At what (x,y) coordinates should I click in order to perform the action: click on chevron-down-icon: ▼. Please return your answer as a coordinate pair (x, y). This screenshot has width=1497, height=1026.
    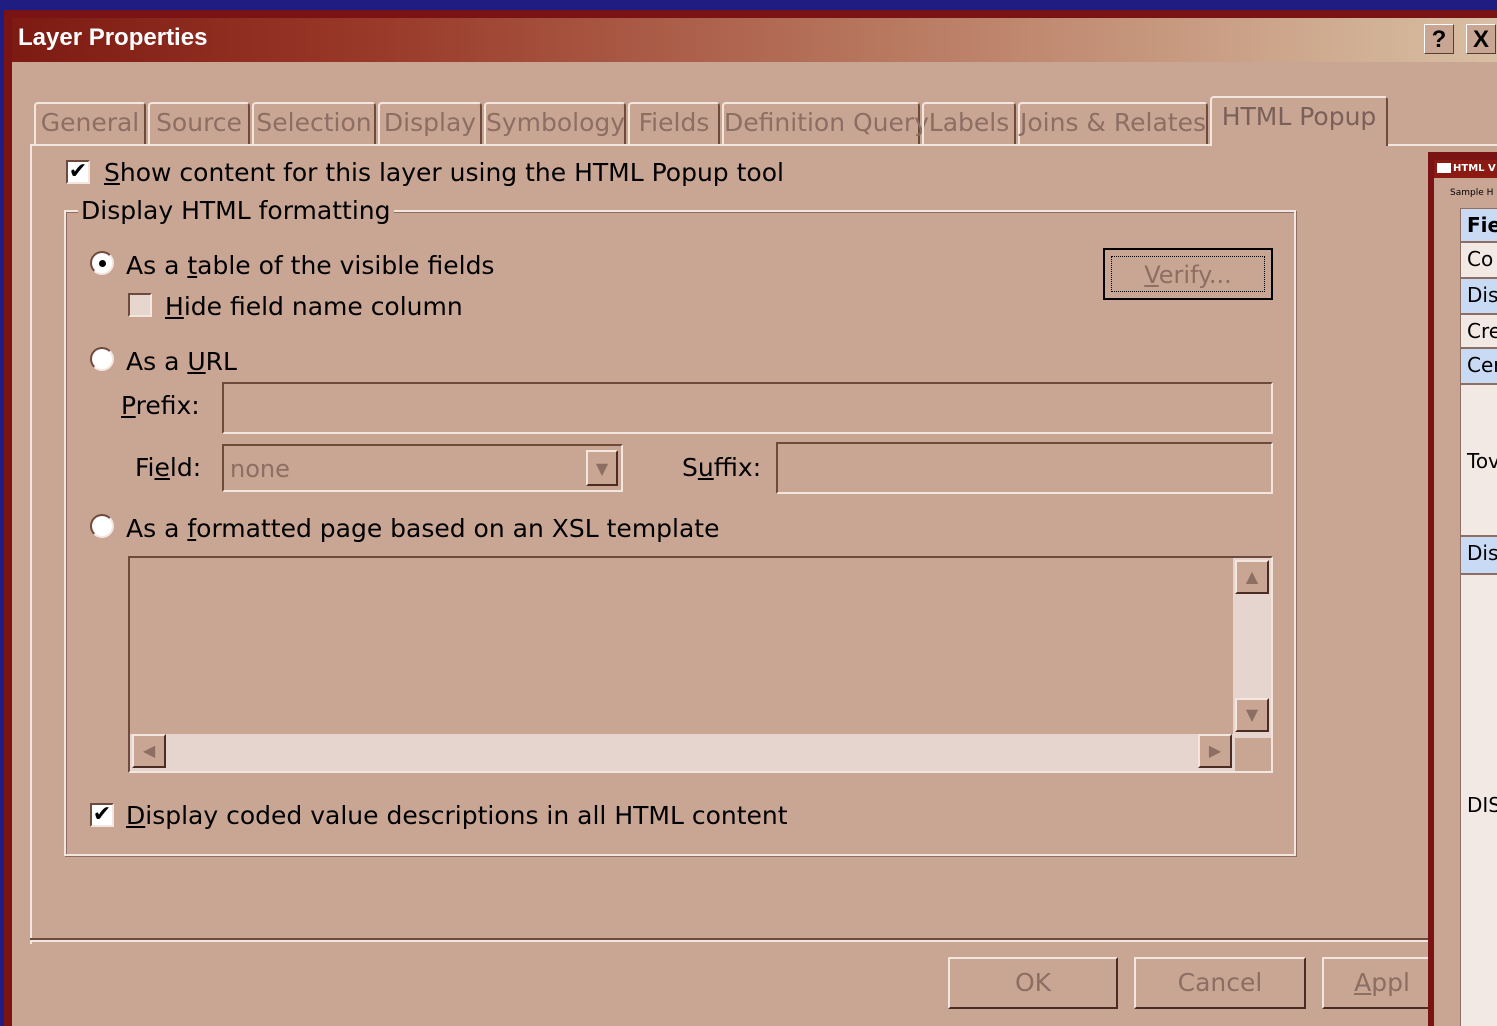
    Looking at the image, I should click on (602, 468).